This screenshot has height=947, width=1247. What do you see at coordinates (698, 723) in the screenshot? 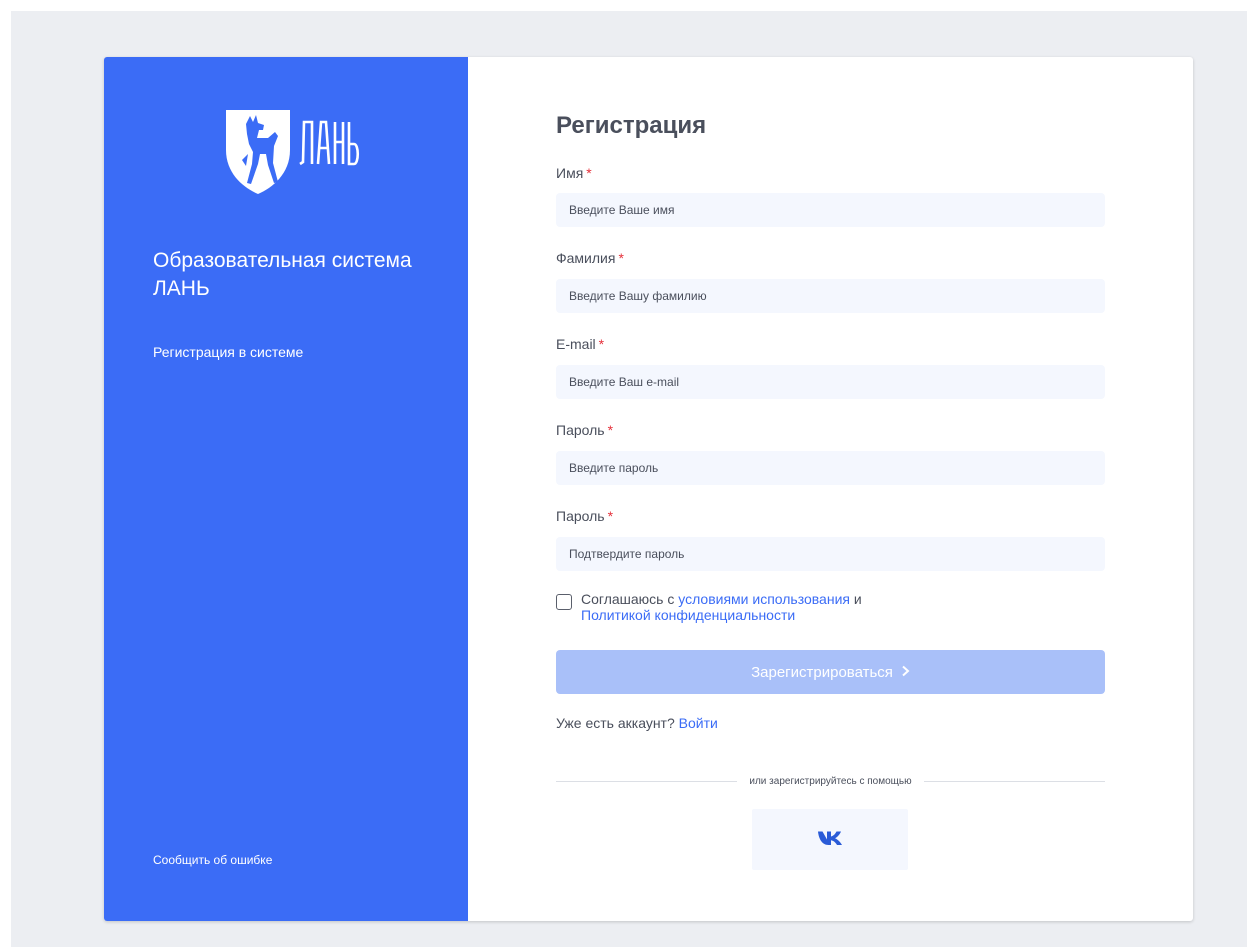
I see `login-link: Войти` at bounding box center [698, 723].